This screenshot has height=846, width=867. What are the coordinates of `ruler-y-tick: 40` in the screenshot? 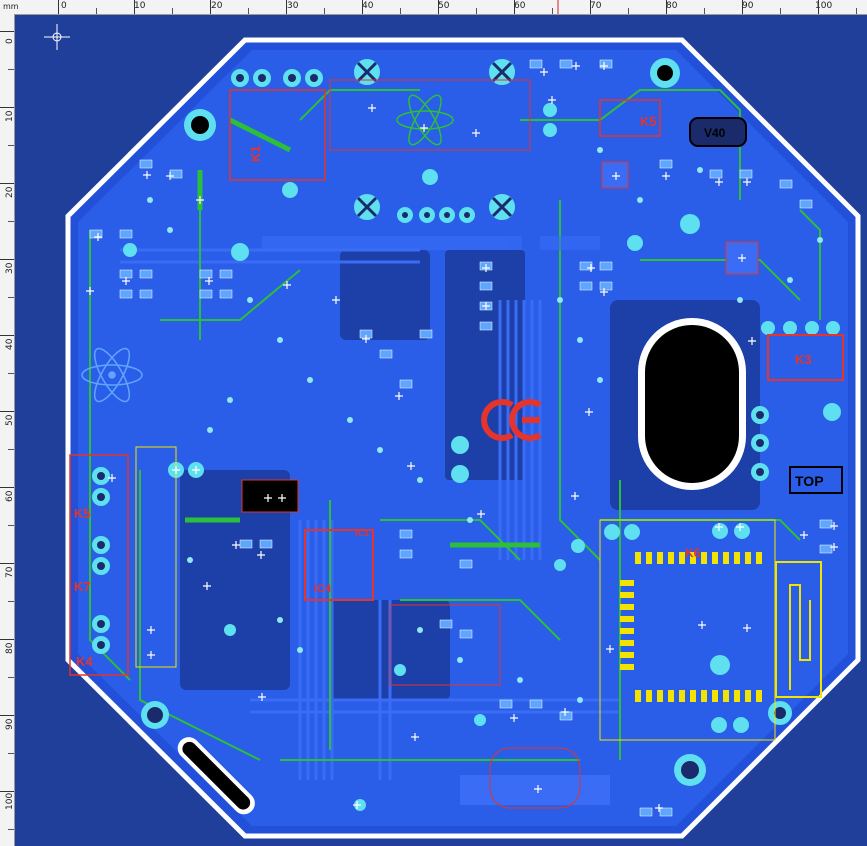 It's located at (9, 344).